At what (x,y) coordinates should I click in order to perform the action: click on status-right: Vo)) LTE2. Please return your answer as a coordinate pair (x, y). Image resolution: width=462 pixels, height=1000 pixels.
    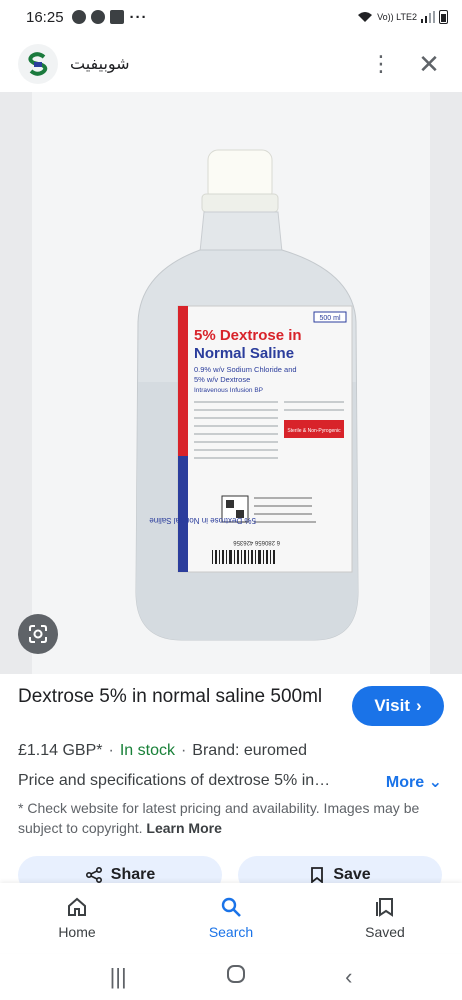
    Looking at the image, I should click on (402, 17).